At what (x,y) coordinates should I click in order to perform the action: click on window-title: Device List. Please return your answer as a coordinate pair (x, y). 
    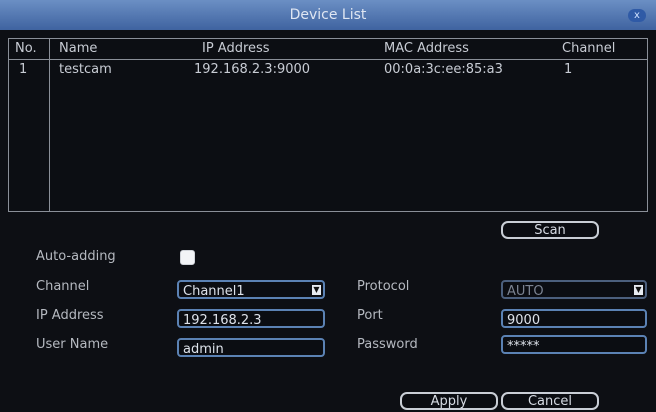
    Looking at the image, I should click on (328, 15).